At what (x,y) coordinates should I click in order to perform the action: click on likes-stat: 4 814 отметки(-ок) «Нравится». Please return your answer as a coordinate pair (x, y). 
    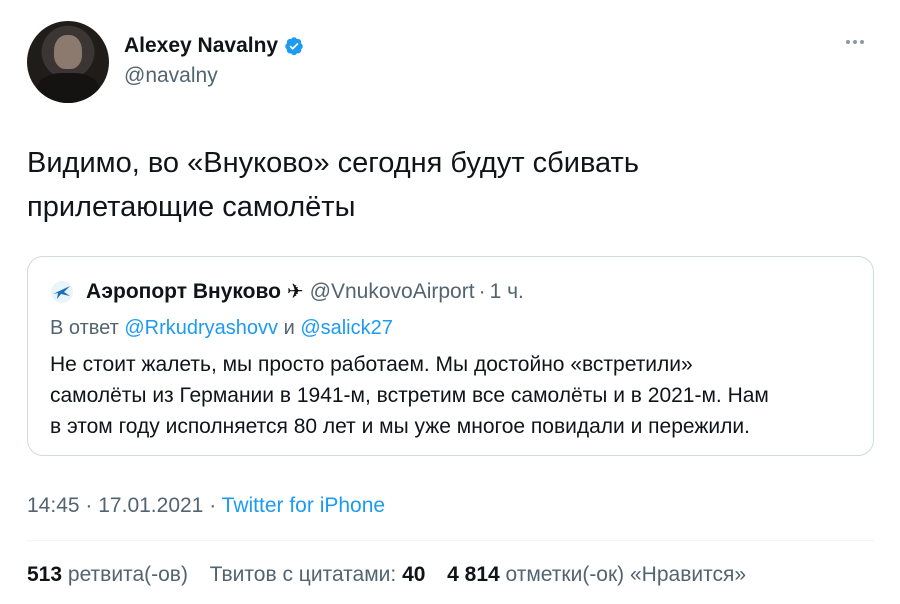
    Looking at the image, I should click on (596, 574).